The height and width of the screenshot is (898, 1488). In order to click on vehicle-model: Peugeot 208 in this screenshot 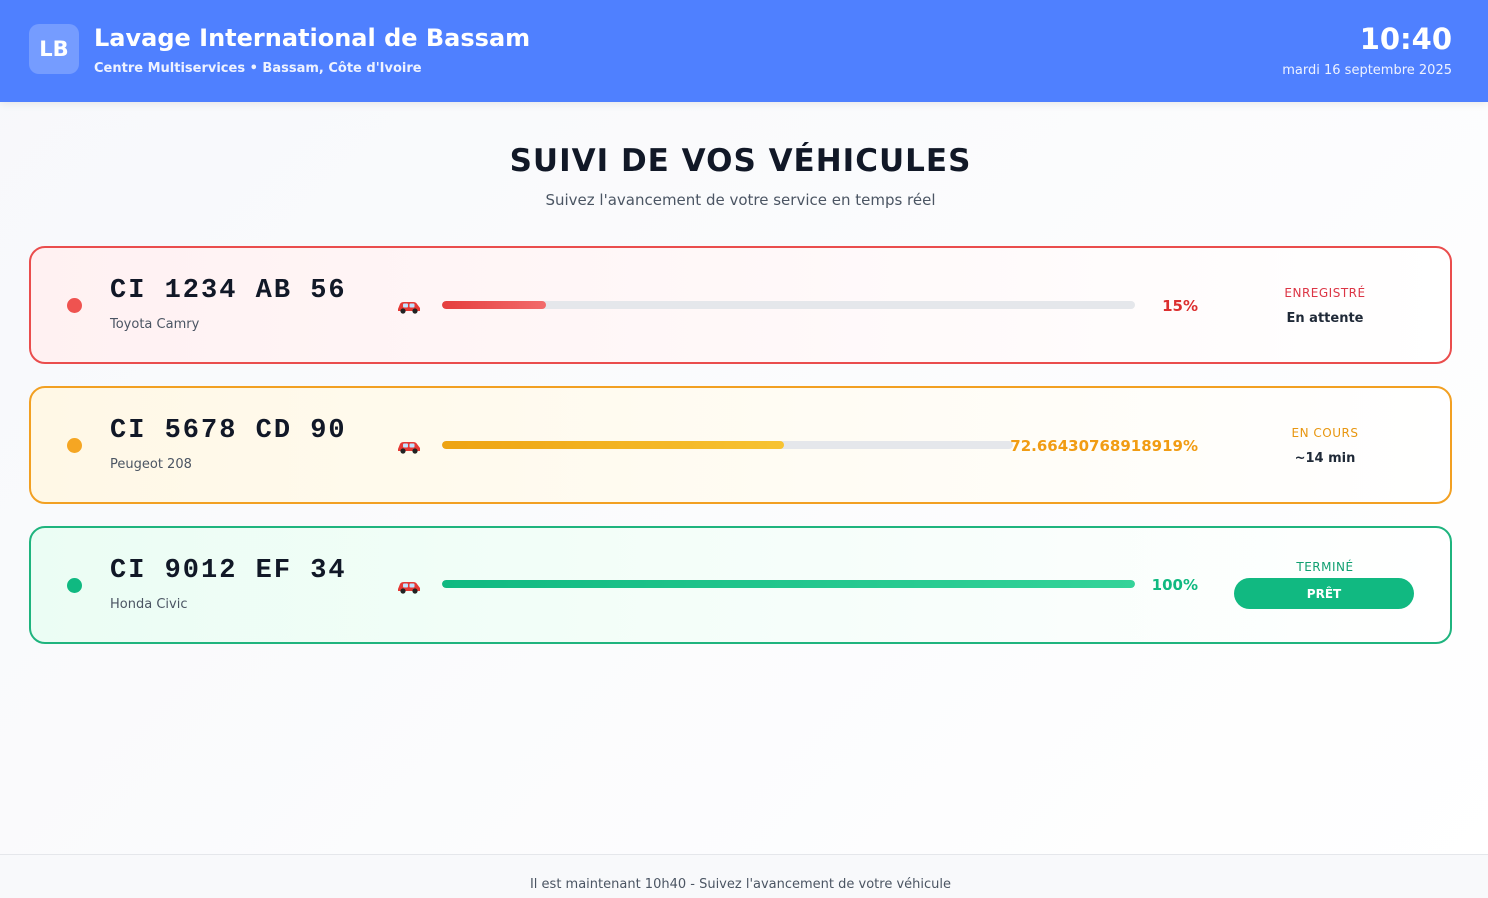, I will do `click(151, 464)`.